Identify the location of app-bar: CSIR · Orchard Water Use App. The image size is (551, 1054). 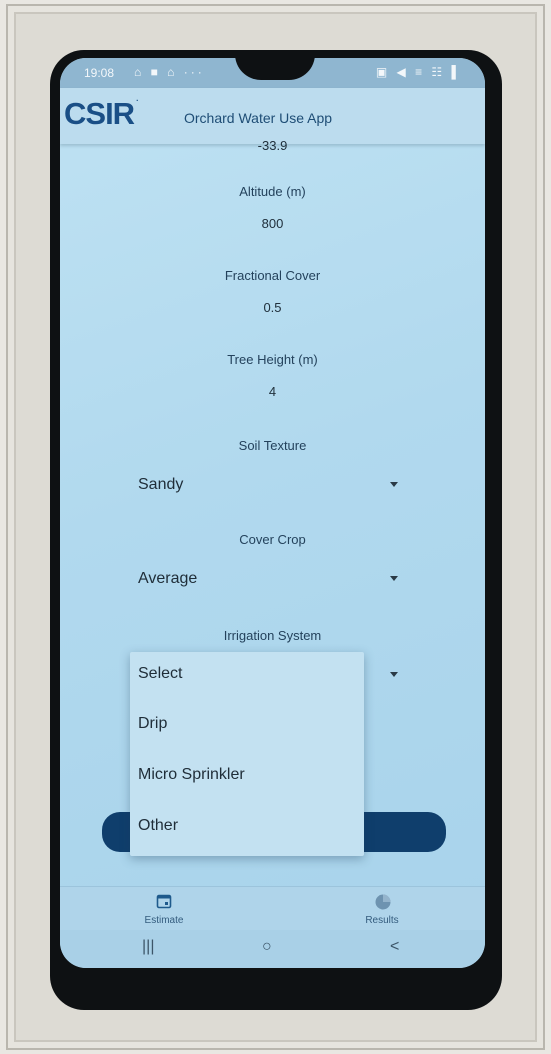
(272, 116).